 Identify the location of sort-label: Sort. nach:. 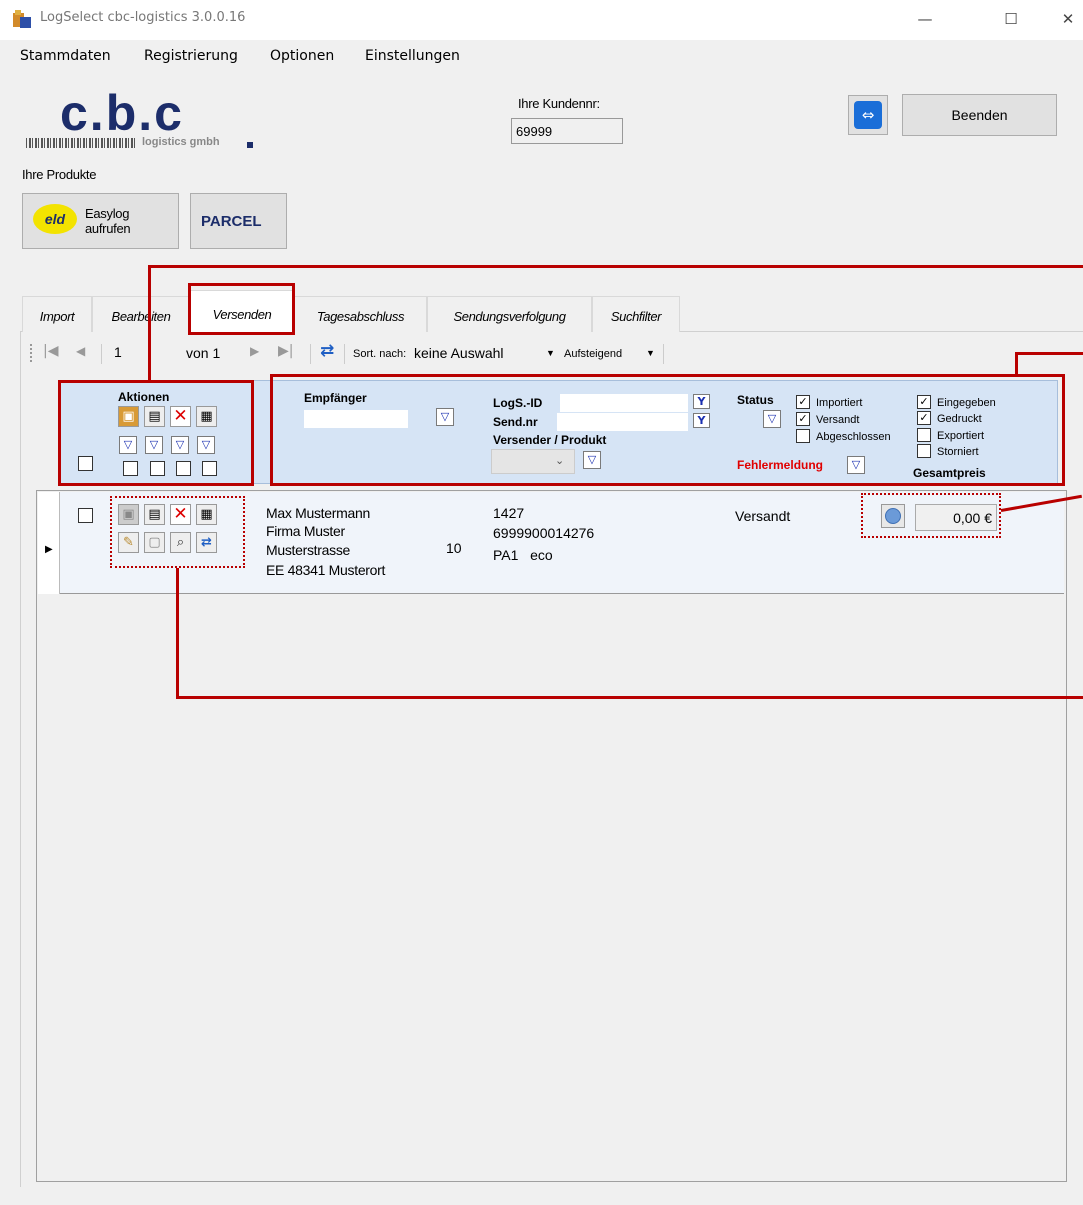
(380, 354).